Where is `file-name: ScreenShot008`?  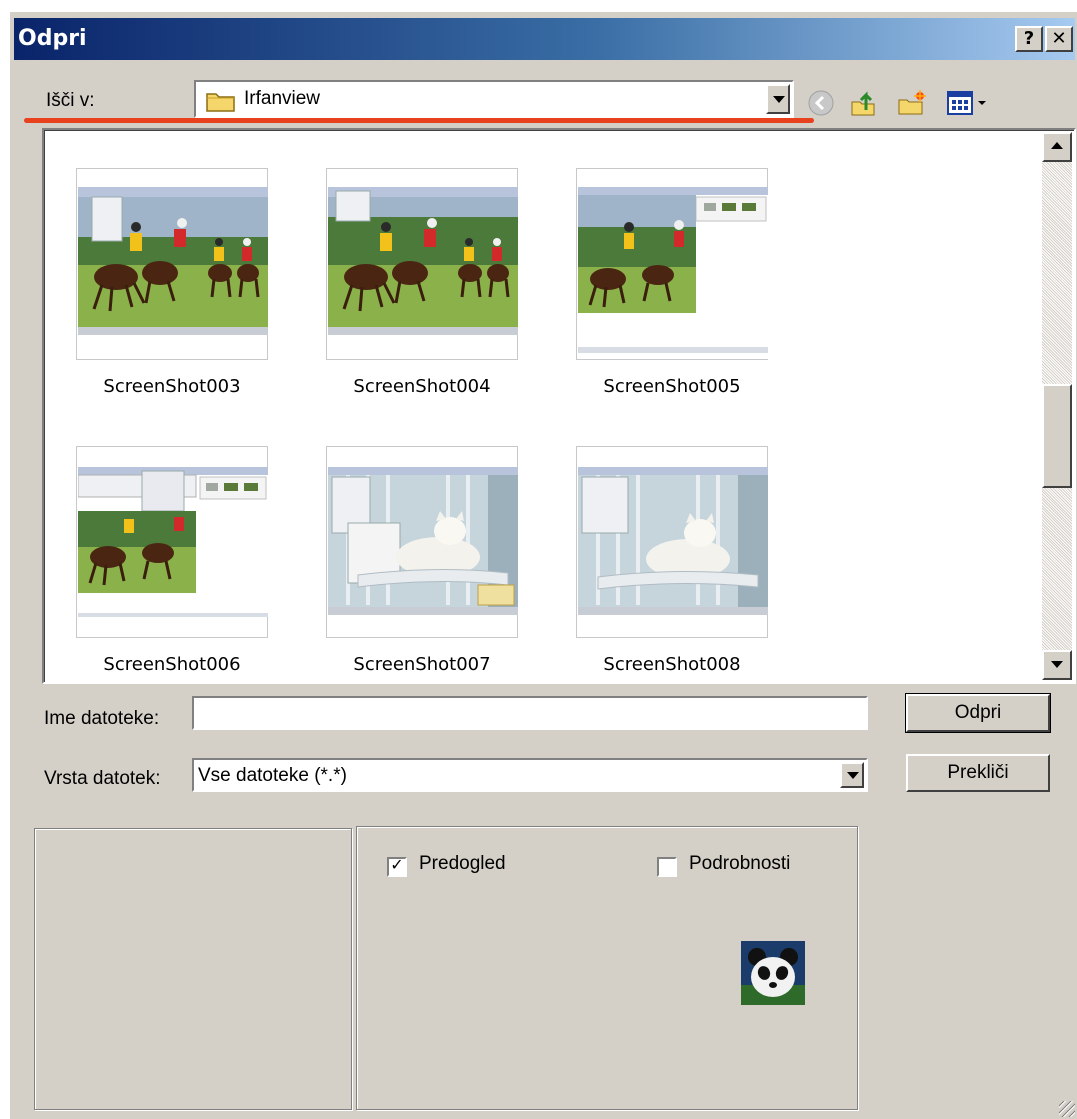
file-name: ScreenShot008 is located at coordinates (672, 664).